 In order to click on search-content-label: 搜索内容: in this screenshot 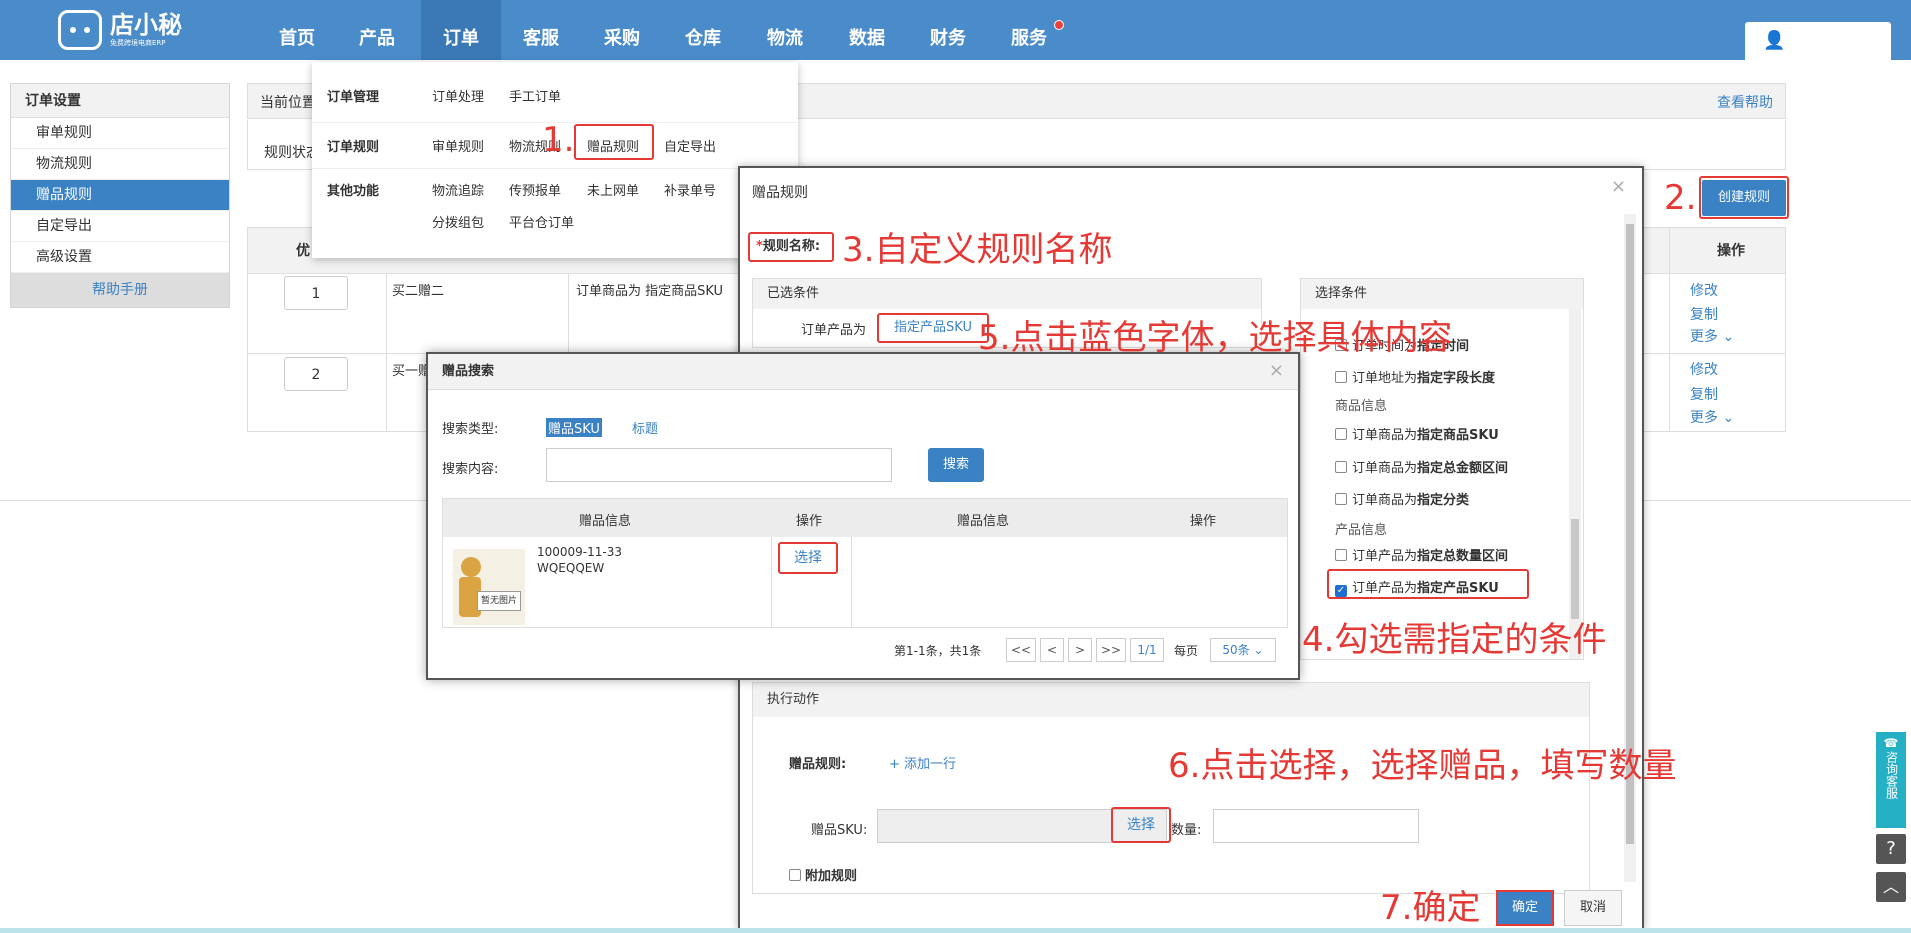, I will do `click(470, 469)`.